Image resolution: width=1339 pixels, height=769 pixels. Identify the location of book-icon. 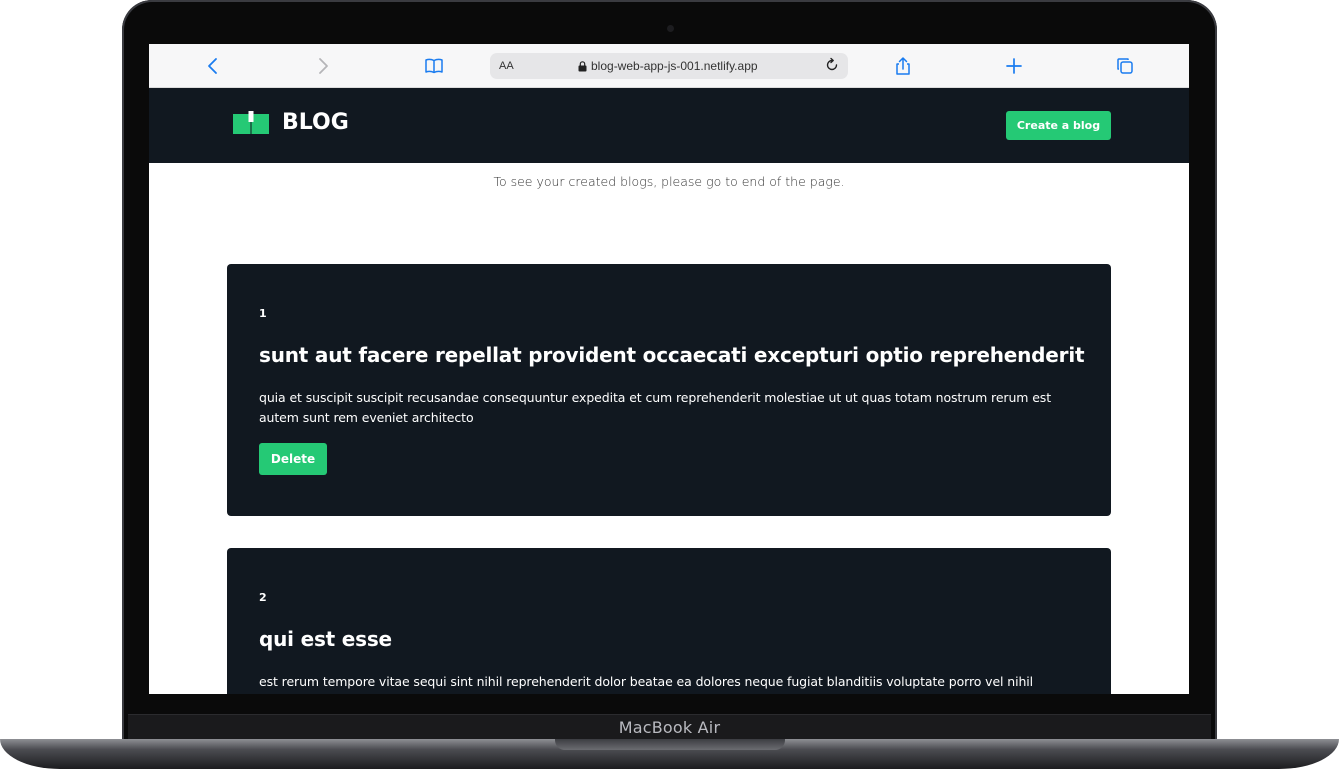
(434, 66).